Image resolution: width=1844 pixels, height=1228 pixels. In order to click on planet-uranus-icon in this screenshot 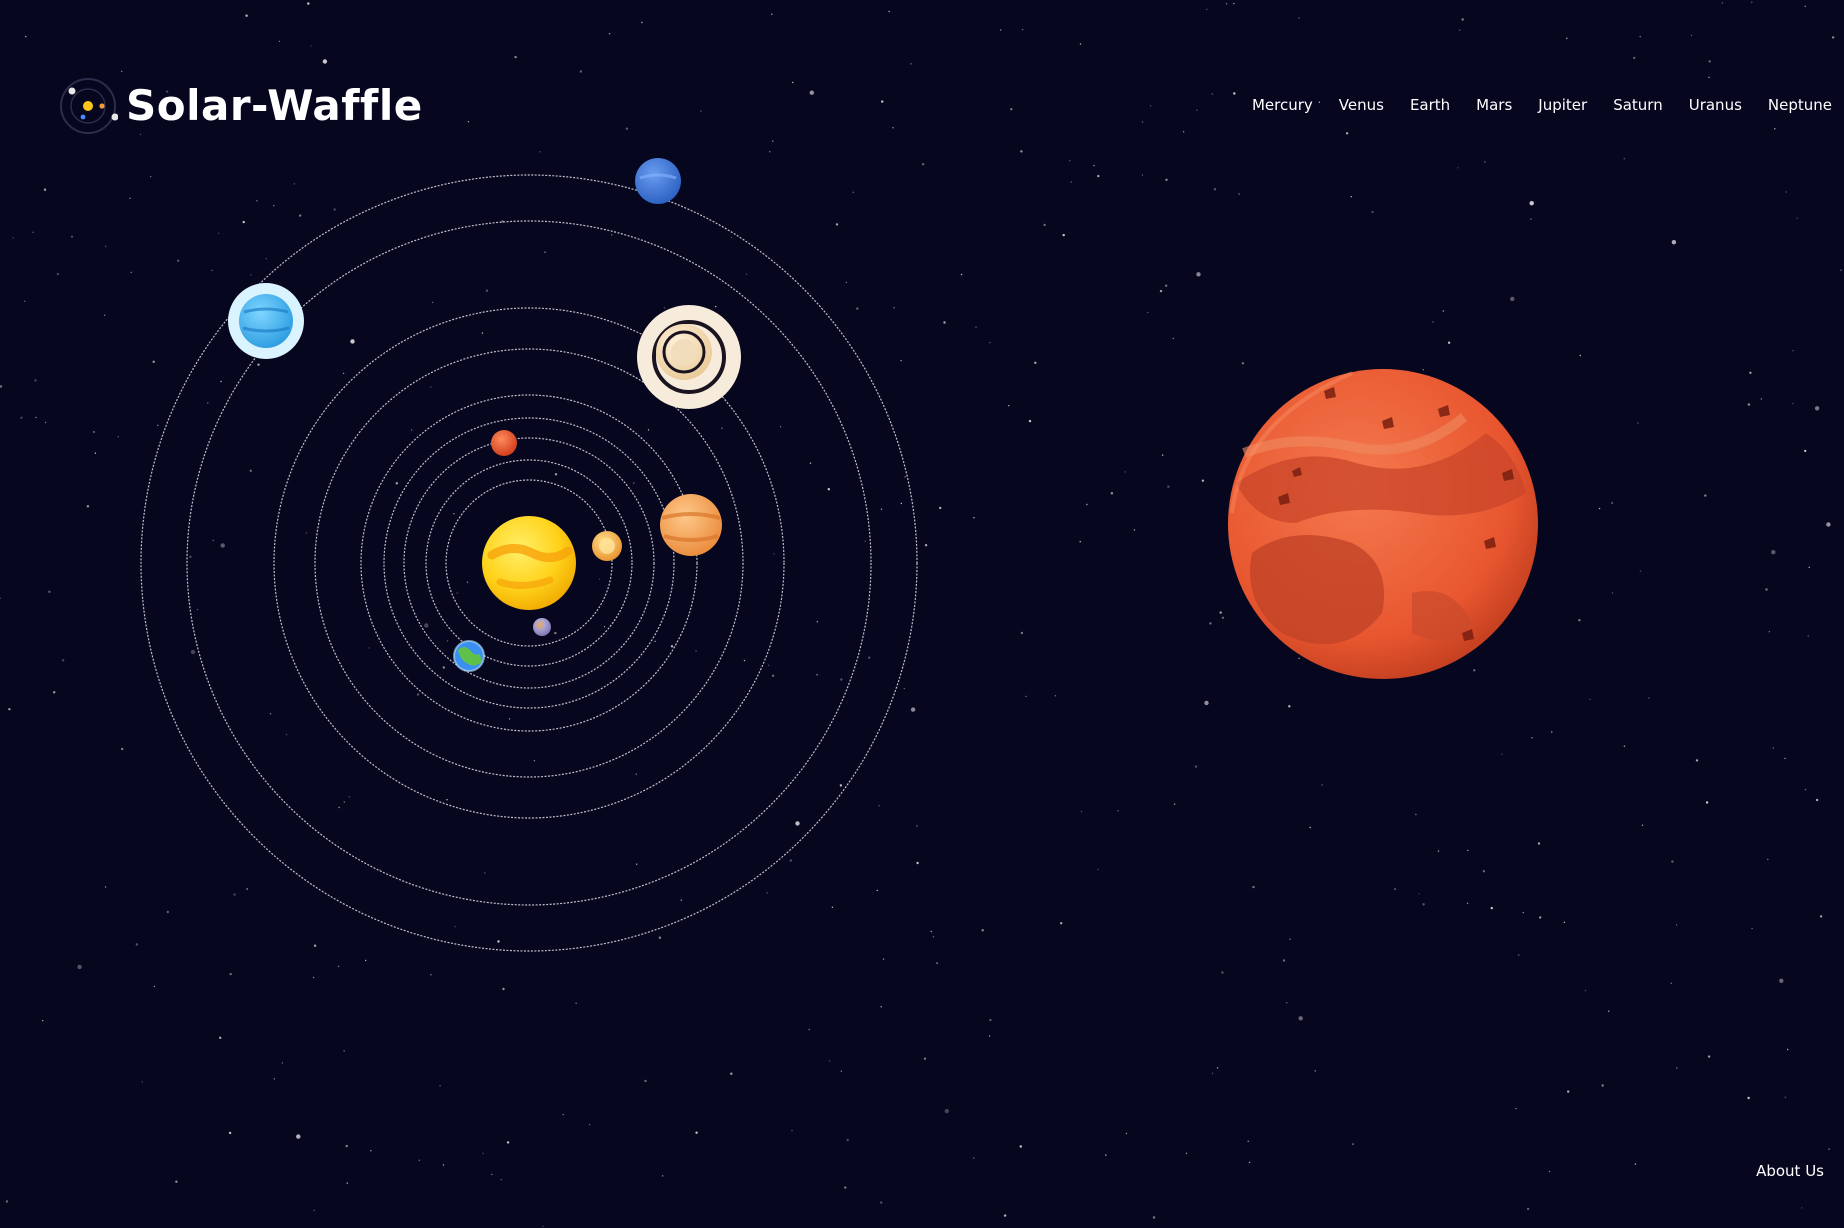, I will do `click(266, 321)`.